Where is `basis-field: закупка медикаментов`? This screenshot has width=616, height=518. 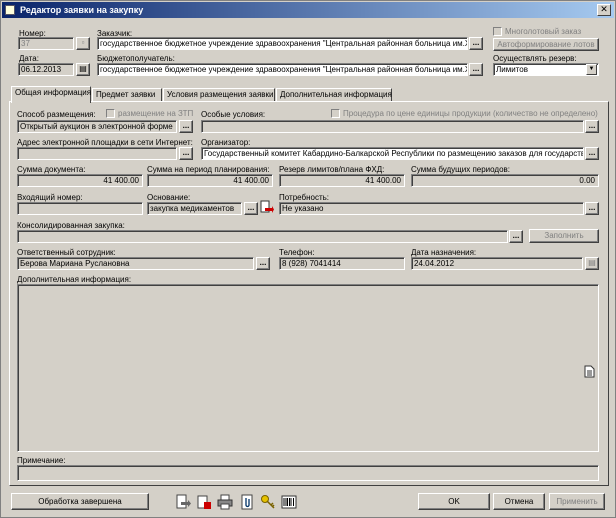 basis-field: закупка медикаментов is located at coordinates (194, 208).